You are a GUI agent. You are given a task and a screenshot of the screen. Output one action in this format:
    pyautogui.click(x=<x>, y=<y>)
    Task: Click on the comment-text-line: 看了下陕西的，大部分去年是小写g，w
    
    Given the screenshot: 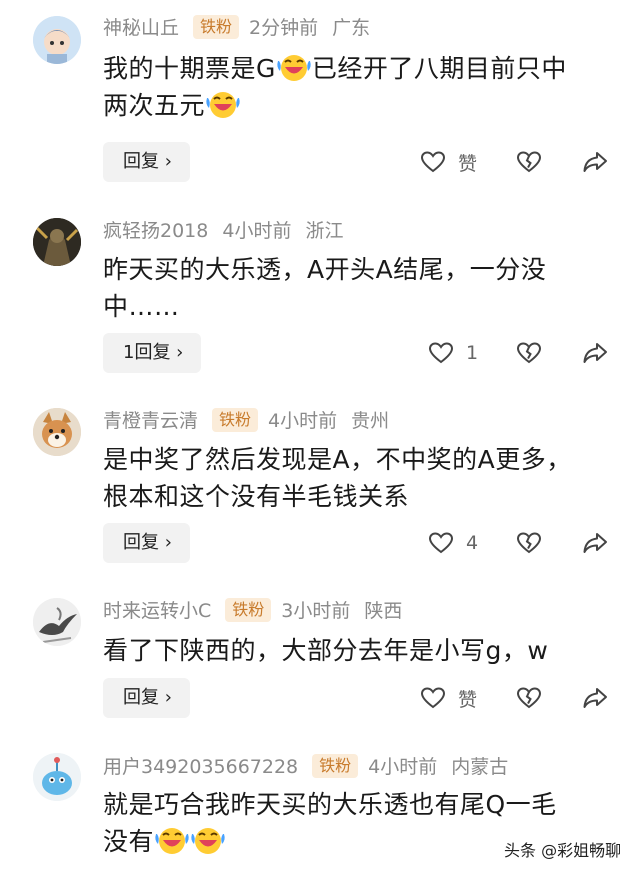 What is the action you would take?
    pyautogui.click(x=326, y=650)
    